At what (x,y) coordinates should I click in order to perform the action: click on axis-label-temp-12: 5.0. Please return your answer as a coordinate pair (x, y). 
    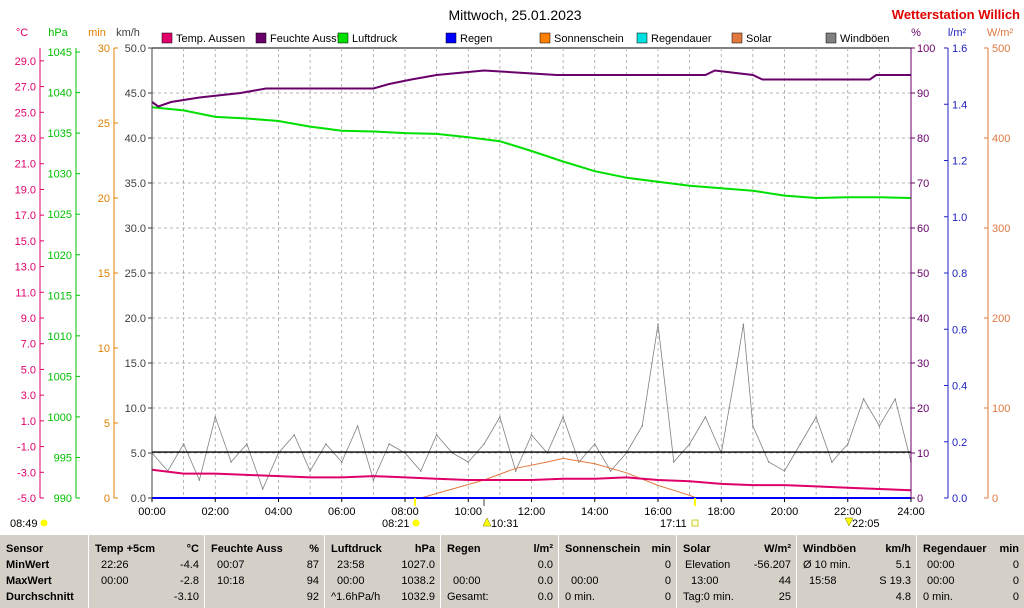
    Looking at the image, I should click on (28, 370).